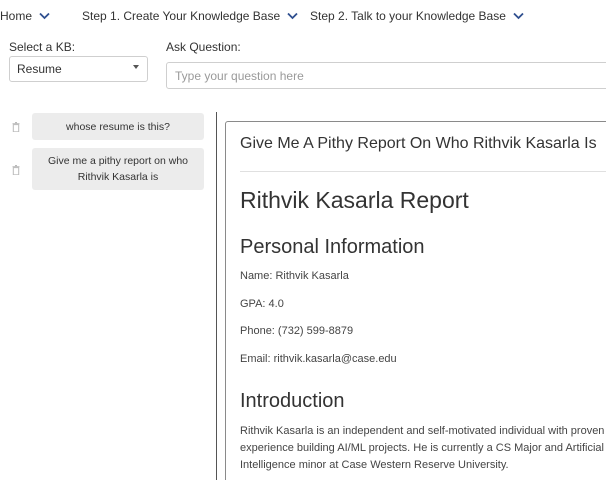  Describe the element at coordinates (262, 304) in the screenshot. I see `personal-gpa: GPA: 4.0` at that location.